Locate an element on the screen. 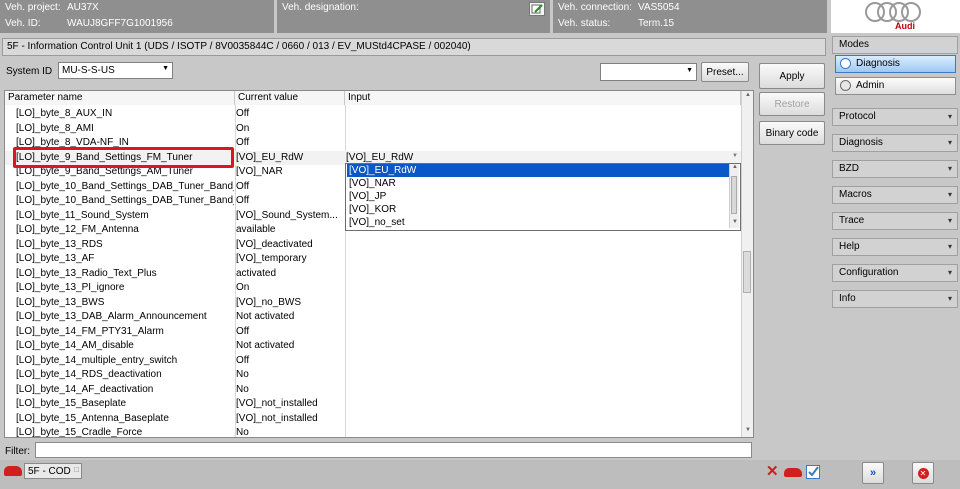 This screenshot has height=489, width=960. current-value-cell: [VO]_EU_RdW is located at coordinates (270, 157).